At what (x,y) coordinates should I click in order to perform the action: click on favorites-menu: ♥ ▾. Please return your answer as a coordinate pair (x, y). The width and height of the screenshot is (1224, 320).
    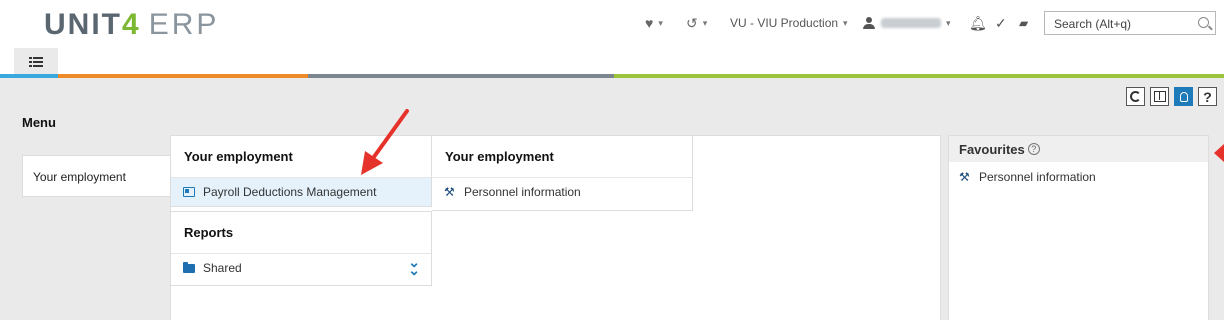
    Looking at the image, I should click on (654, 23).